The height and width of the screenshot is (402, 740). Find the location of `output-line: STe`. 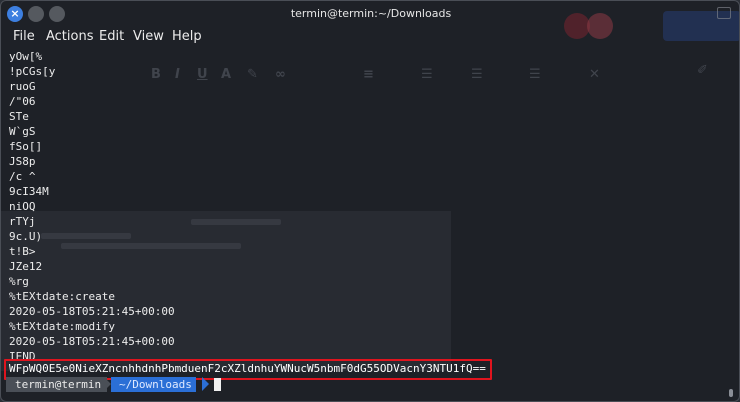

output-line: STe is located at coordinates (19, 116).